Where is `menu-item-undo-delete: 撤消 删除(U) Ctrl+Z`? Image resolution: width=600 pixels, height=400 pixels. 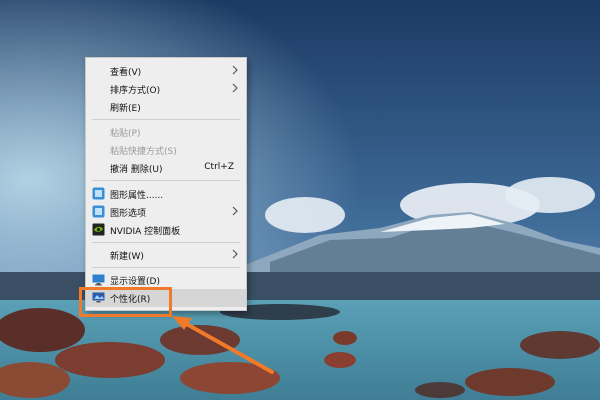 menu-item-undo-delete: 撤消 删除(U) Ctrl+Z is located at coordinates (166, 168).